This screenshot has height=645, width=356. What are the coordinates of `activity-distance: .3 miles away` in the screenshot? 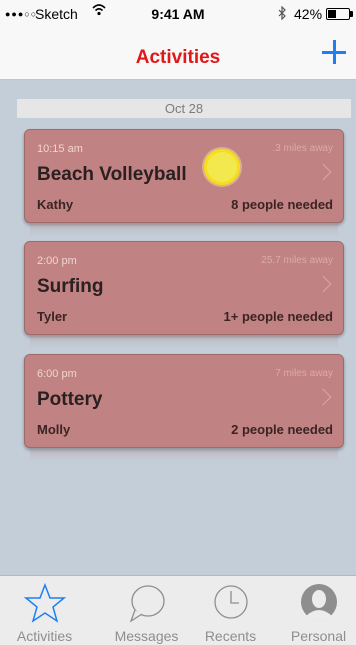 It's located at (302, 148).